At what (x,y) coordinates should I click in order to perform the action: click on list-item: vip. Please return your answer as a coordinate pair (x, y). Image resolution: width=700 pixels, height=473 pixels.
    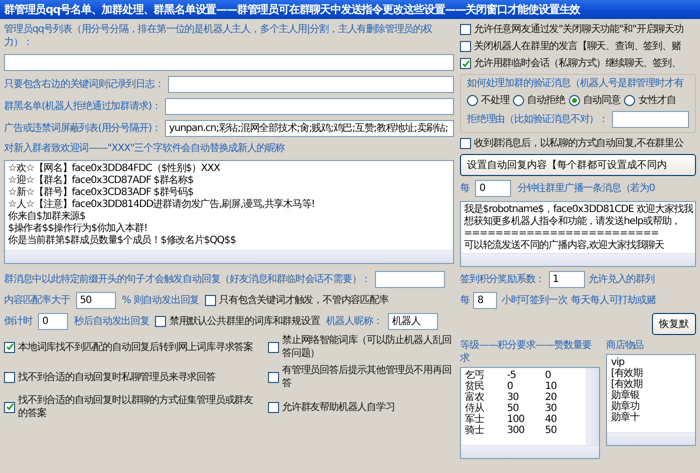
    Looking at the image, I should click on (651, 362).